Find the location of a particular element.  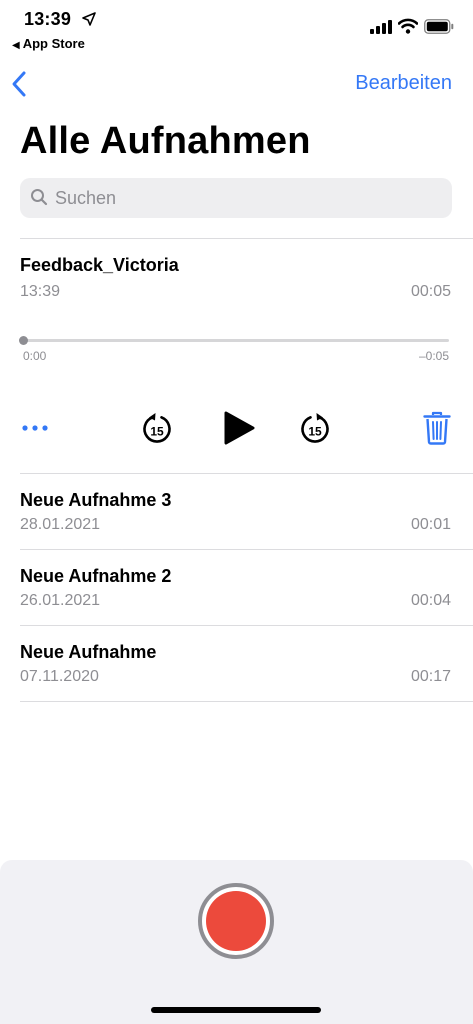

location-arrow-icon is located at coordinates (89, 19).